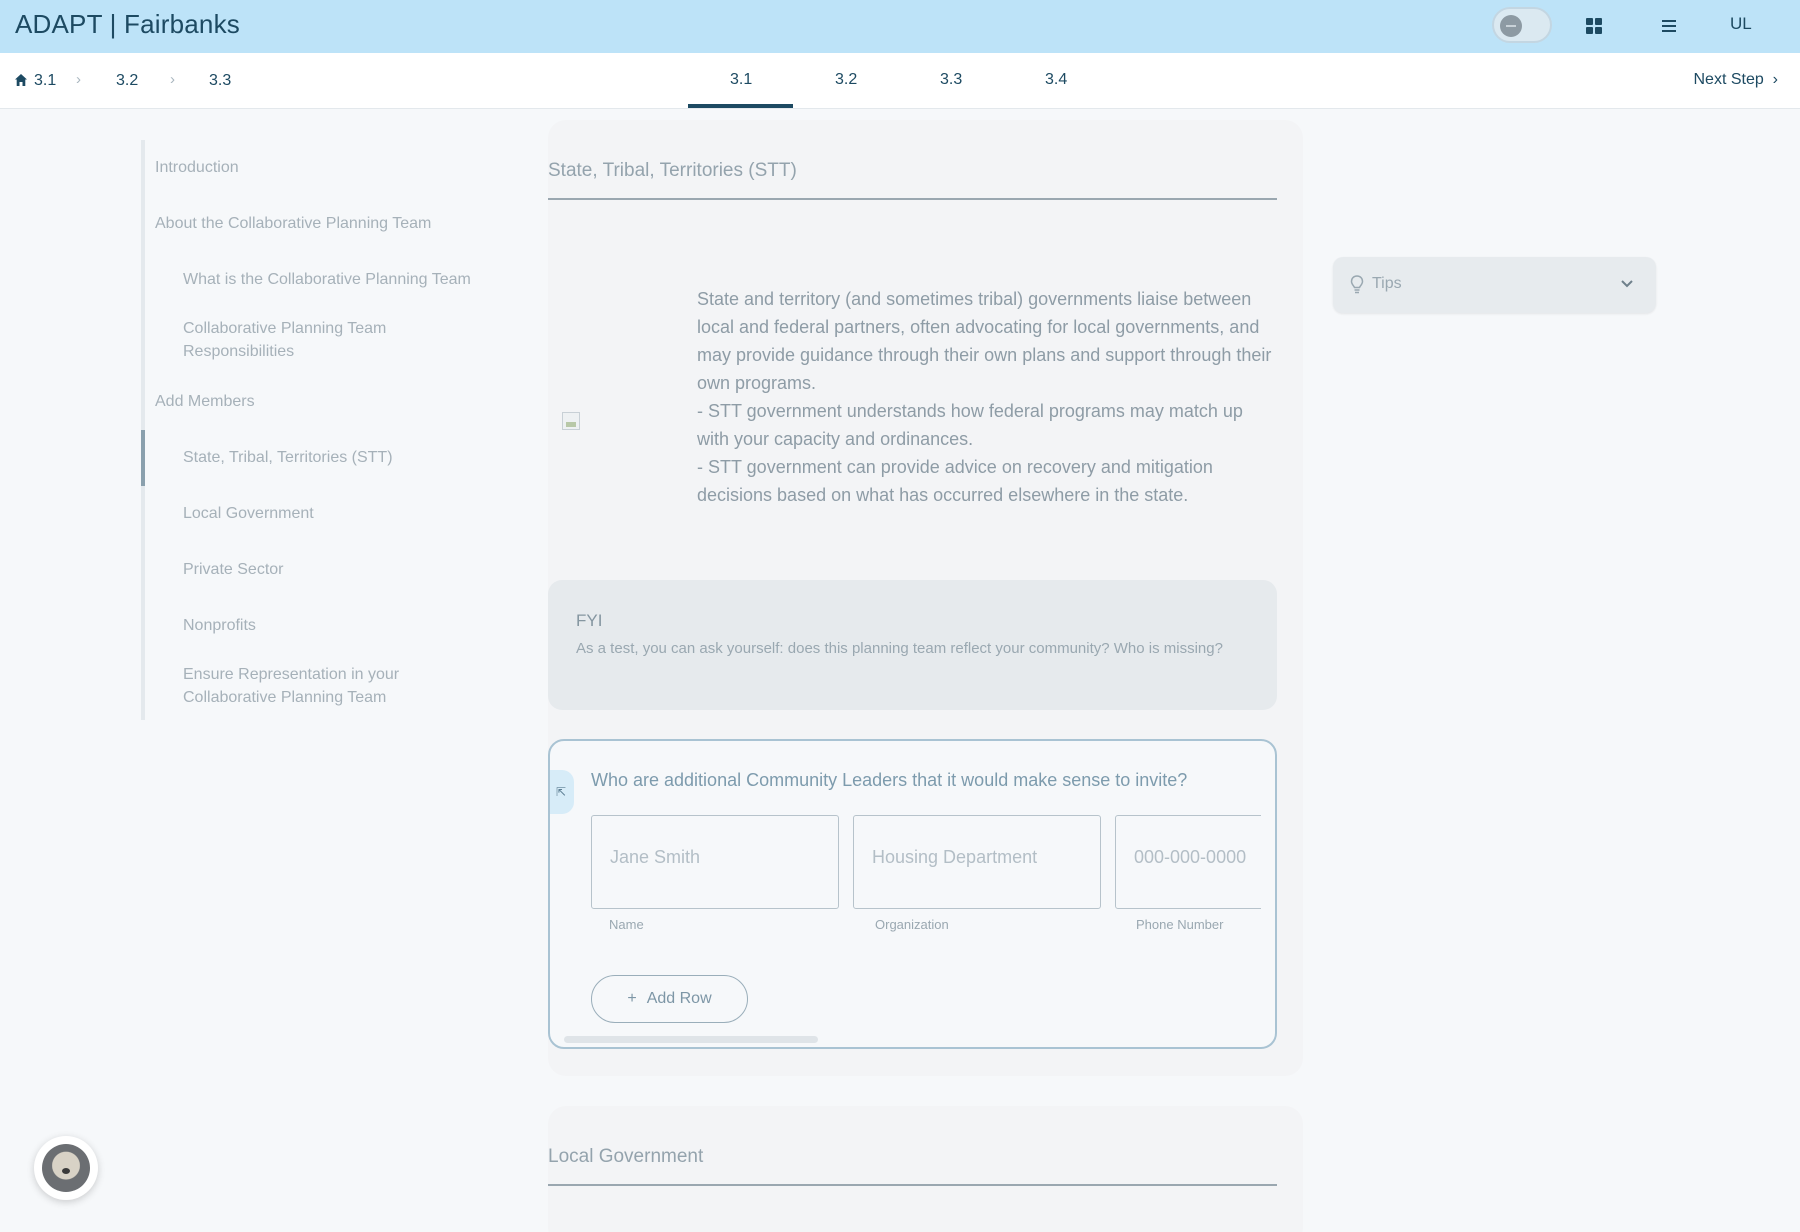  Describe the element at coordinates (951, 80) in the screenshot. I see `tab-3-3: 3.3` at that location.